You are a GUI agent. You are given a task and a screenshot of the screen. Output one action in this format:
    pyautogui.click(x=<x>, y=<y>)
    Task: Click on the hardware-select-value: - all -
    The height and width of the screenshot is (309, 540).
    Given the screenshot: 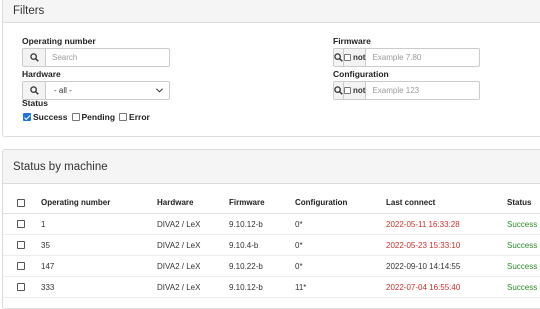 What is the action you would take?
    pyautogui.click(x=63, y=90)
    